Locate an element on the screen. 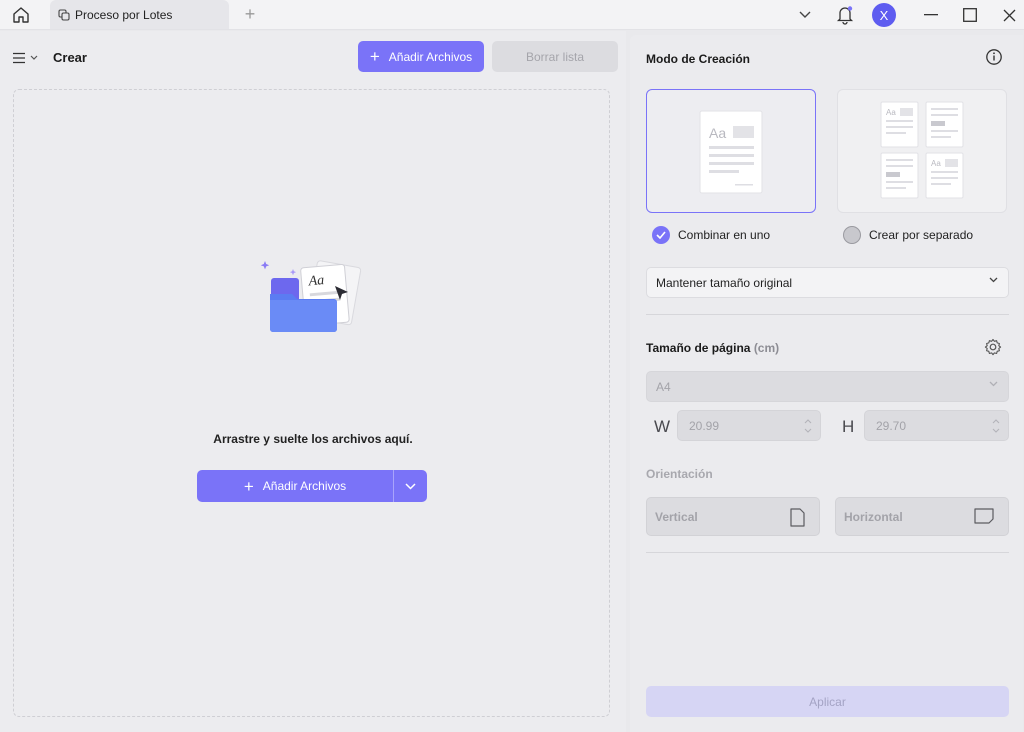  tab-batch-process: Proceso por Lotes is located at coordinates (139, 14).